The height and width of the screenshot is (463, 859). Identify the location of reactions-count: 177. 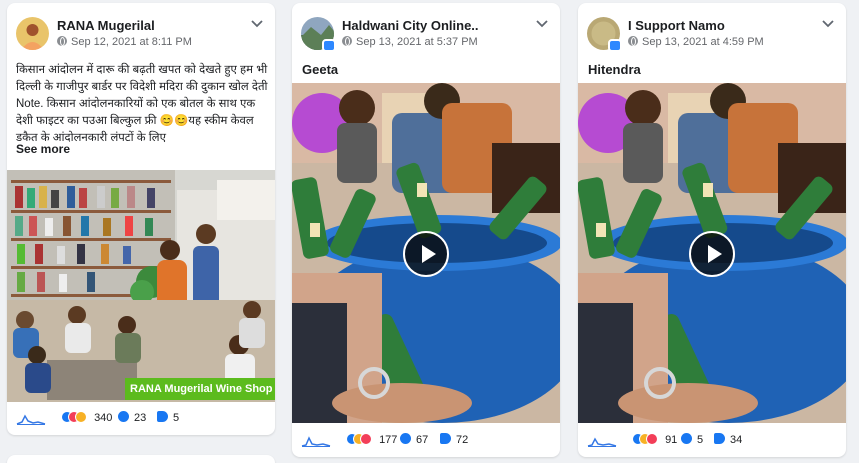
(371, 439).